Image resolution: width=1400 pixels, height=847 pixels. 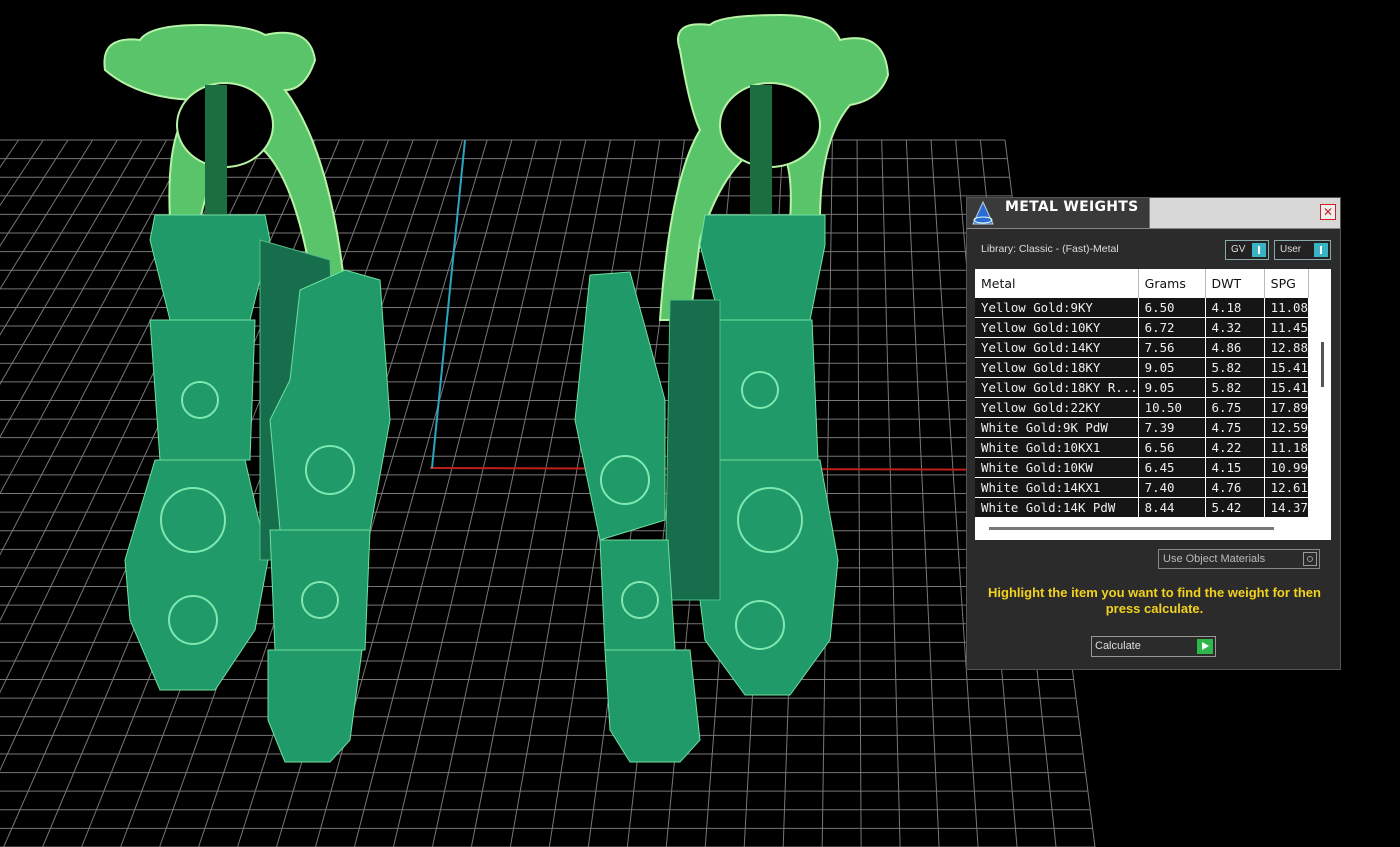 I want to click on cell-spg: 11.18, so click(x=1287, y=447).